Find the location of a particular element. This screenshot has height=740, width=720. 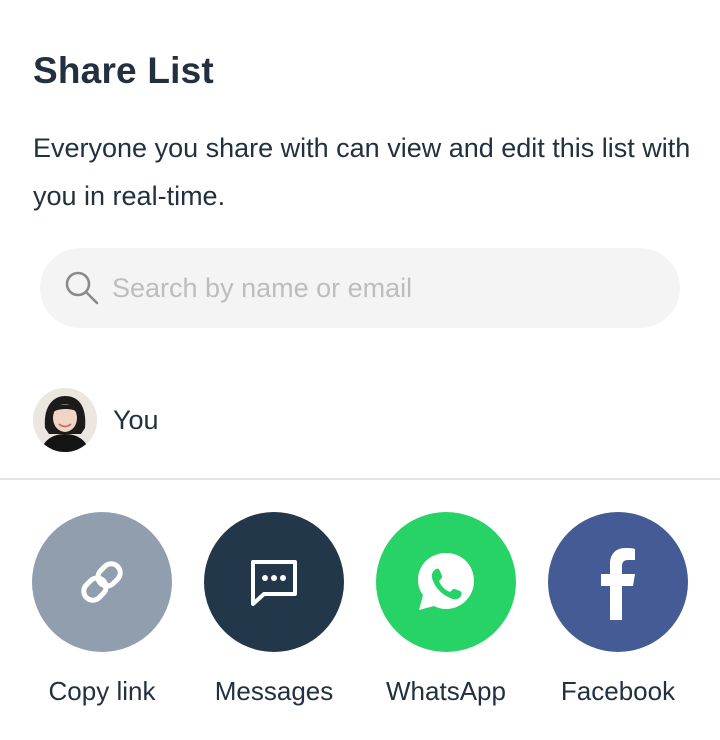

copy-link-button: Copy link is located at coordinates (102, 612).